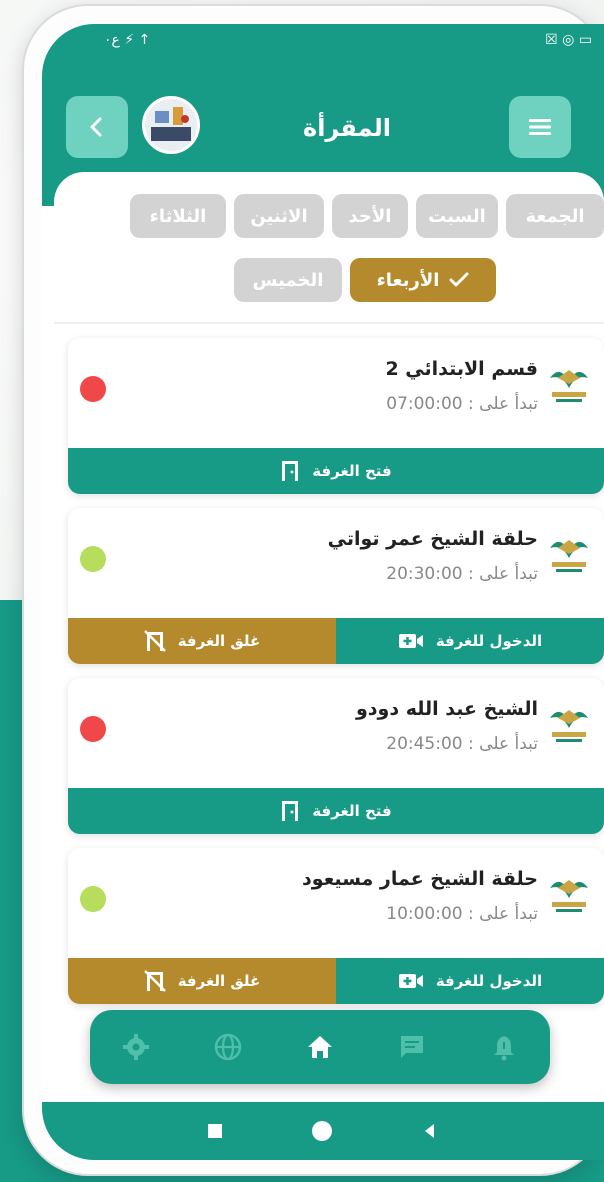 Image resolution: width=604 pixels, height=1182 pixels. I want to click on page-title: المقرأة, so click(347, 128).